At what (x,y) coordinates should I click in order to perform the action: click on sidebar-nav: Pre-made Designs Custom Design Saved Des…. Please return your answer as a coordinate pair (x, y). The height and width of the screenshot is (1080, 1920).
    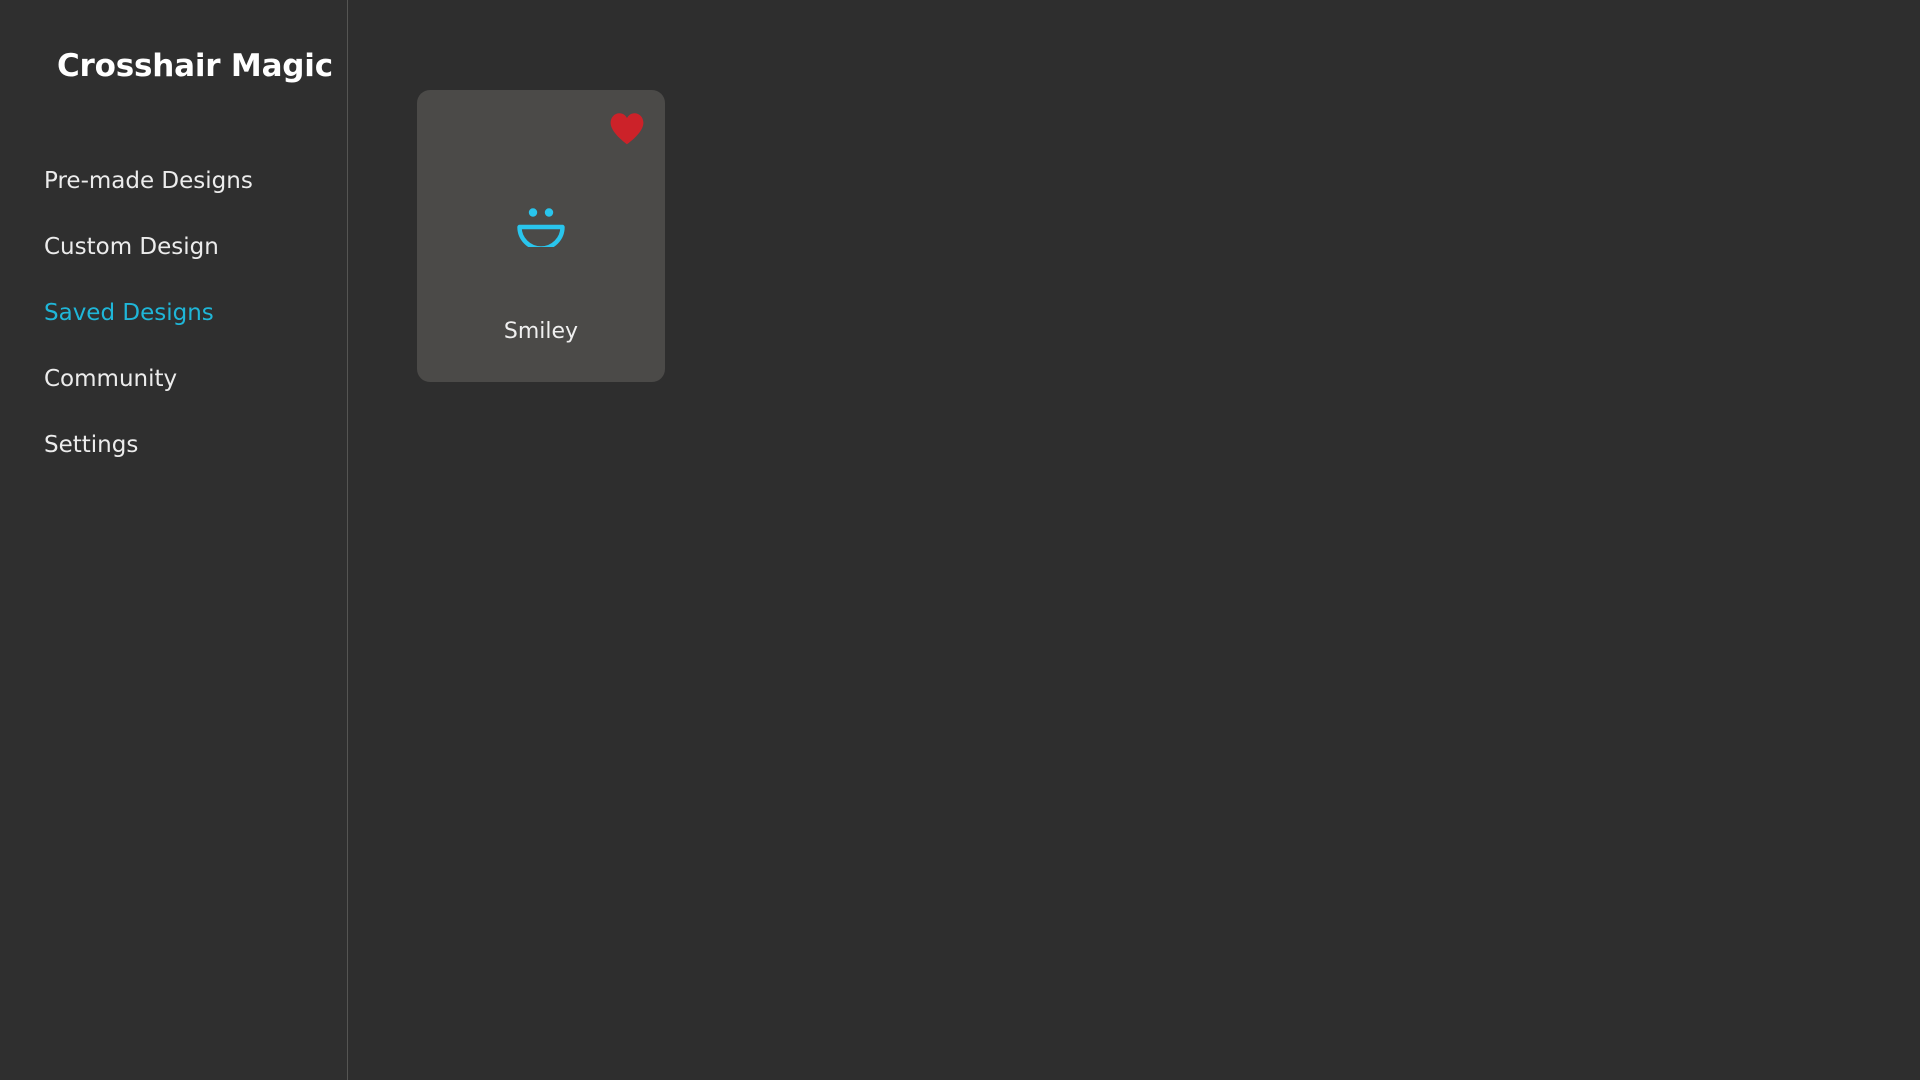
    Looking at the image, I should click on (174, 313).